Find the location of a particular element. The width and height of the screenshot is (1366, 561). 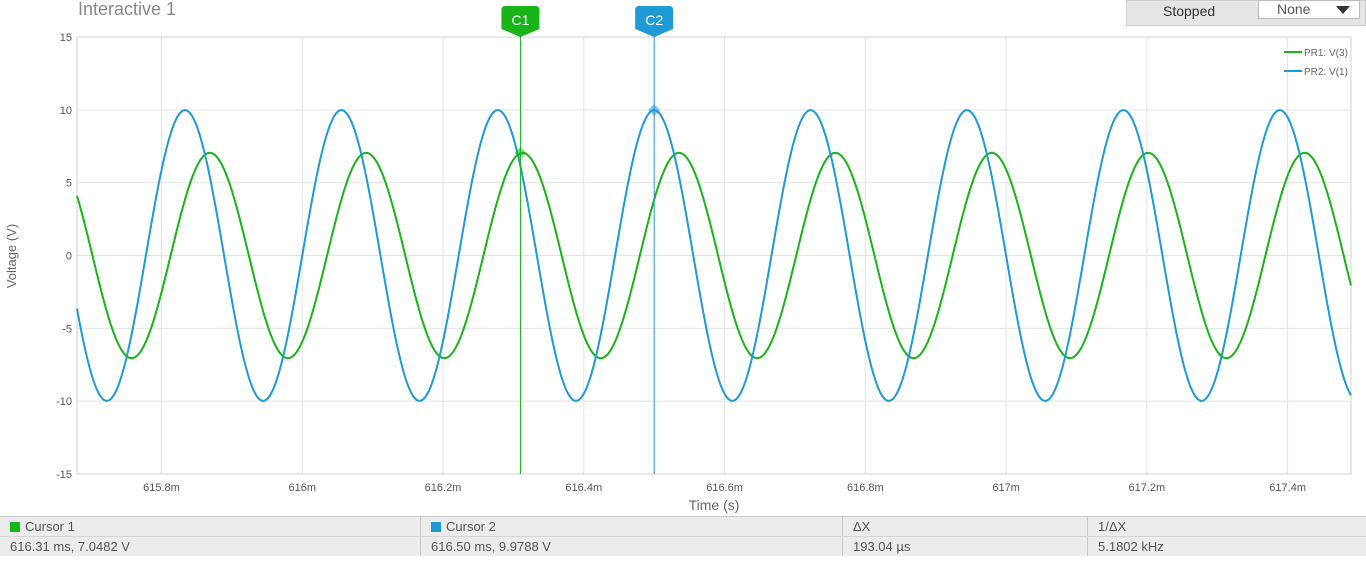

x-tick-label: 616.4m is located at coordinates (583, 488).